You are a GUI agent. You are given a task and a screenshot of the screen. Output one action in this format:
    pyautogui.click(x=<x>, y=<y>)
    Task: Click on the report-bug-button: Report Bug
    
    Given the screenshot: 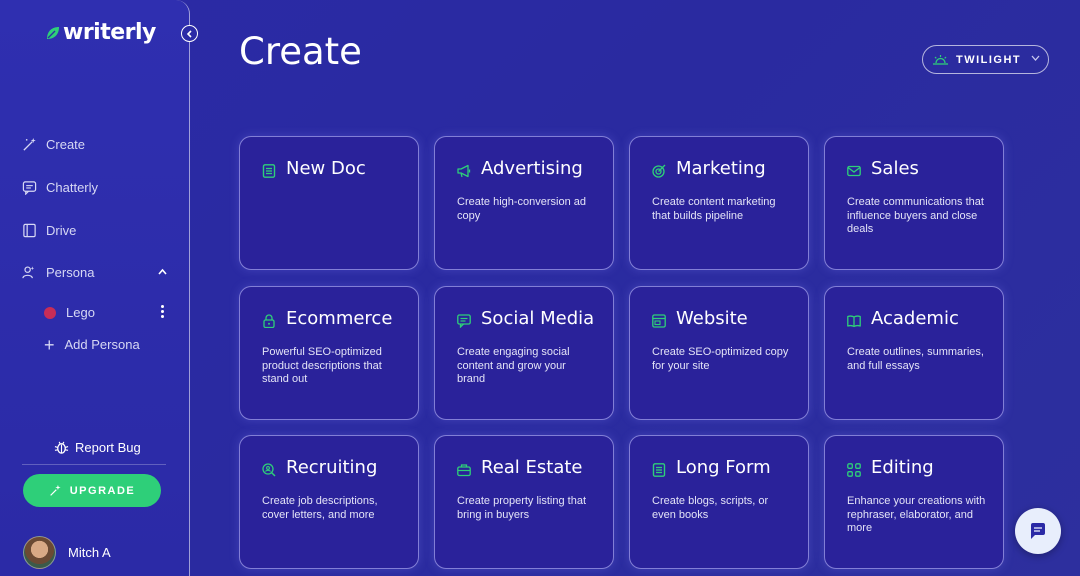 What is the action you would take?
    pyautogui.click(x=97, y=447)
    